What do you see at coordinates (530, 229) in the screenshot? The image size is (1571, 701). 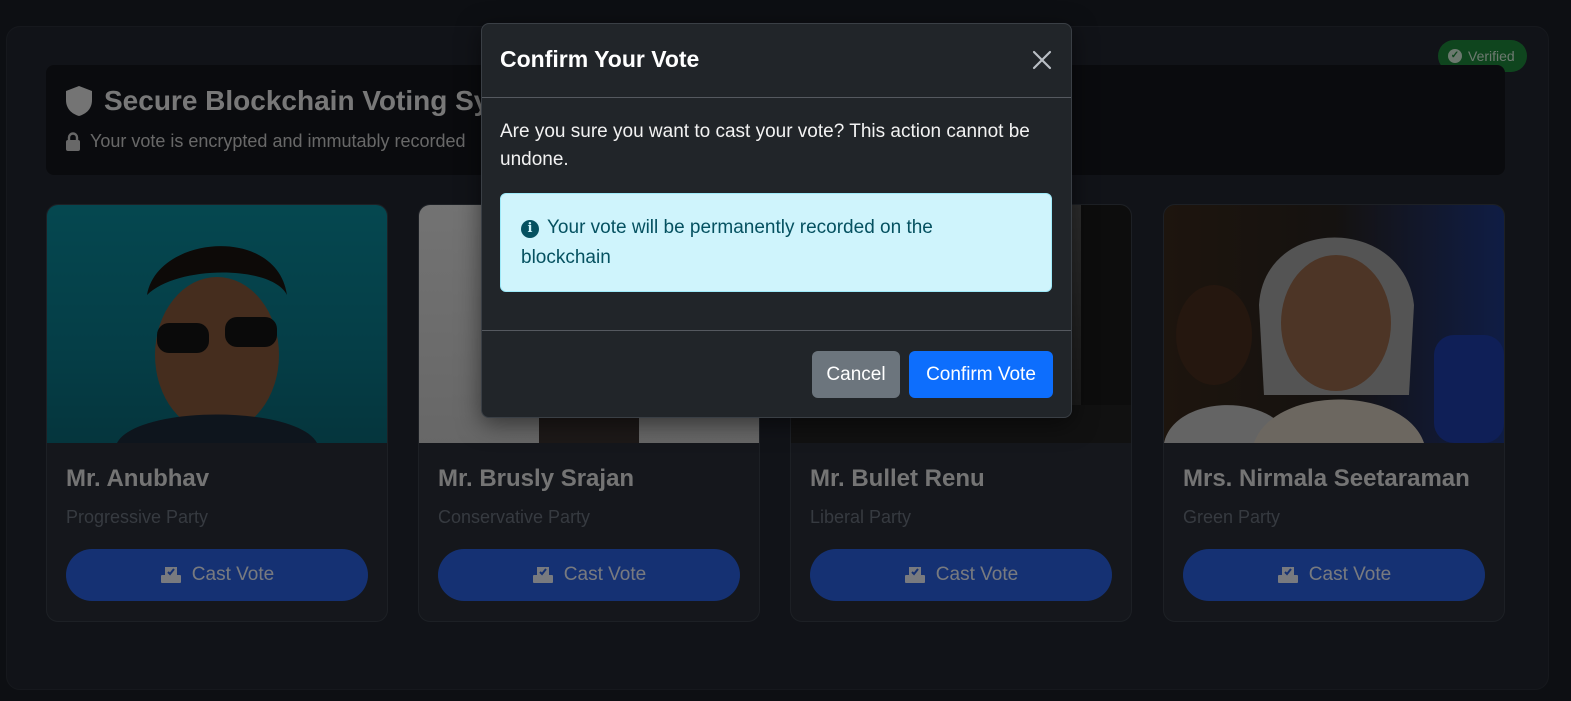 I see `info-icon: i` at bounding box center [530, 229].